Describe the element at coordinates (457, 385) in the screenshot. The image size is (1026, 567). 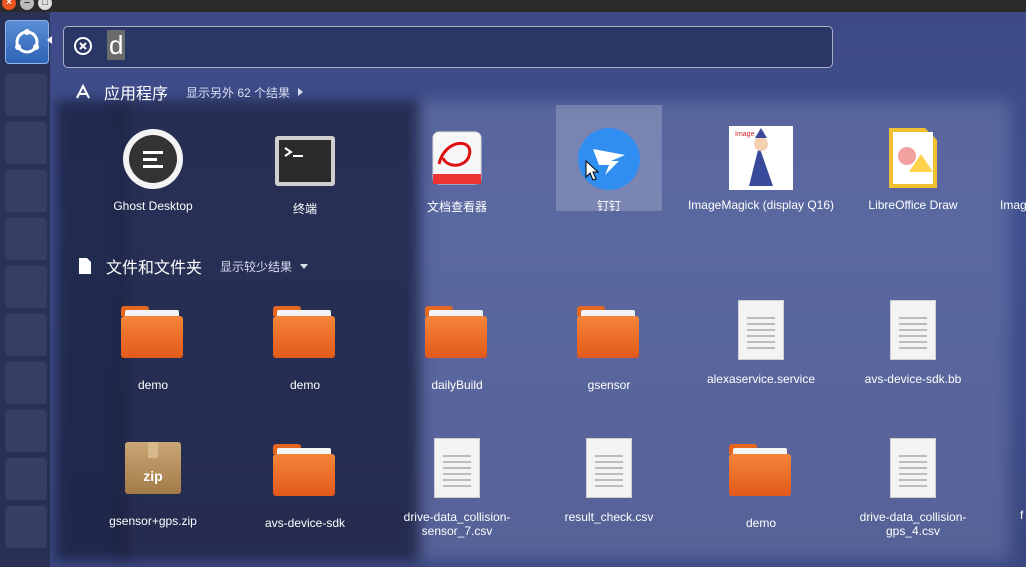
I see `file-label: dailyBuild` at that location.